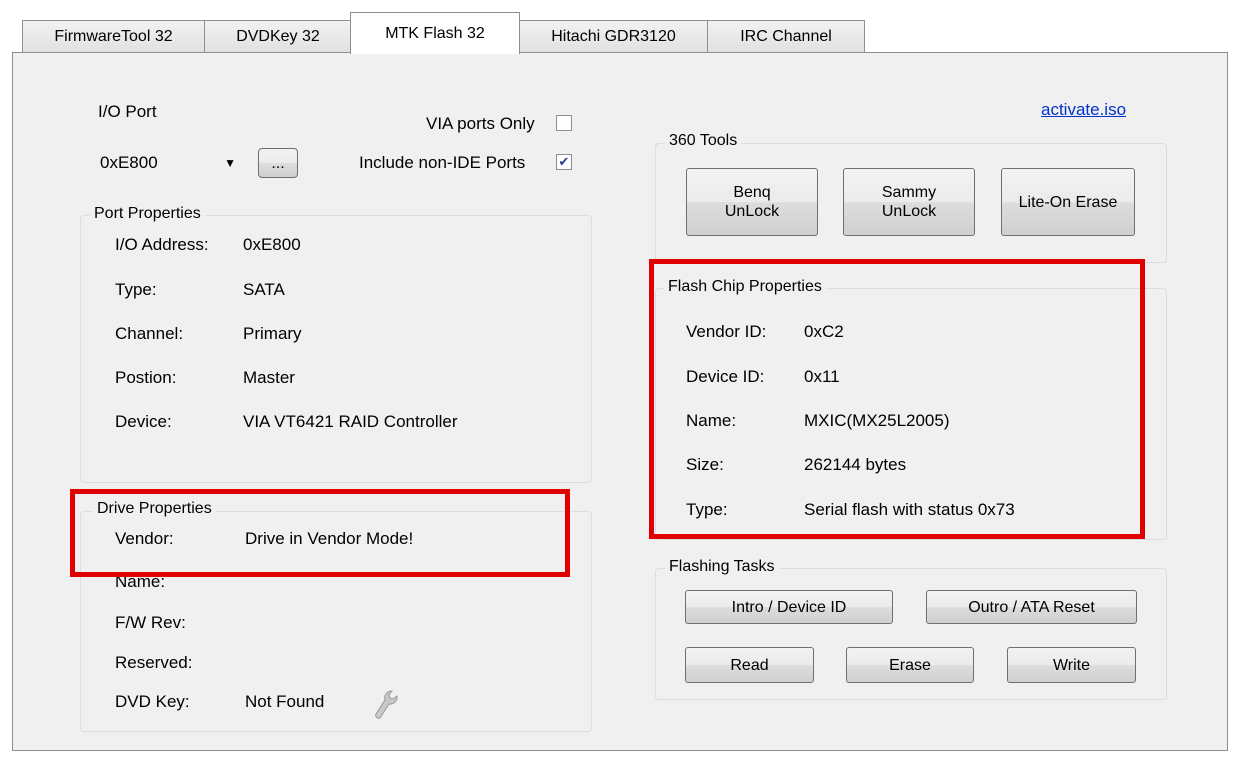 The width and height of the screenshot is (1238, 763). What do you see at coordinates (149, 333) in the screenshot?
I see `port-prop-label: Channel:` at bounding box center [149, 333].